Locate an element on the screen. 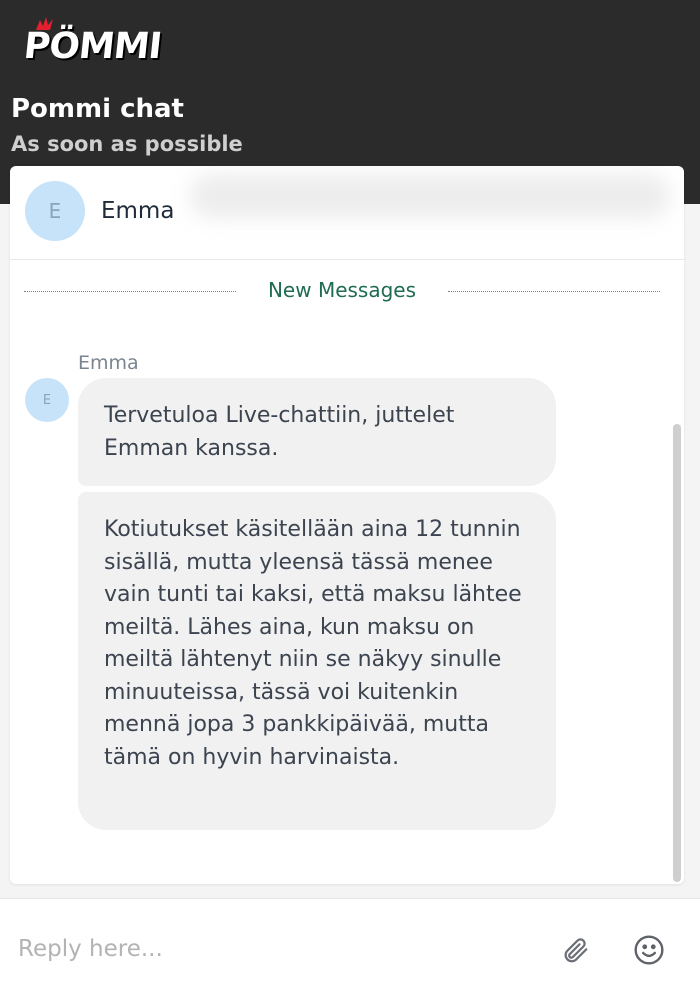 The width and height of the screenshot is (700, 992). agent-avatar: E is located at coordinates (55, 211).